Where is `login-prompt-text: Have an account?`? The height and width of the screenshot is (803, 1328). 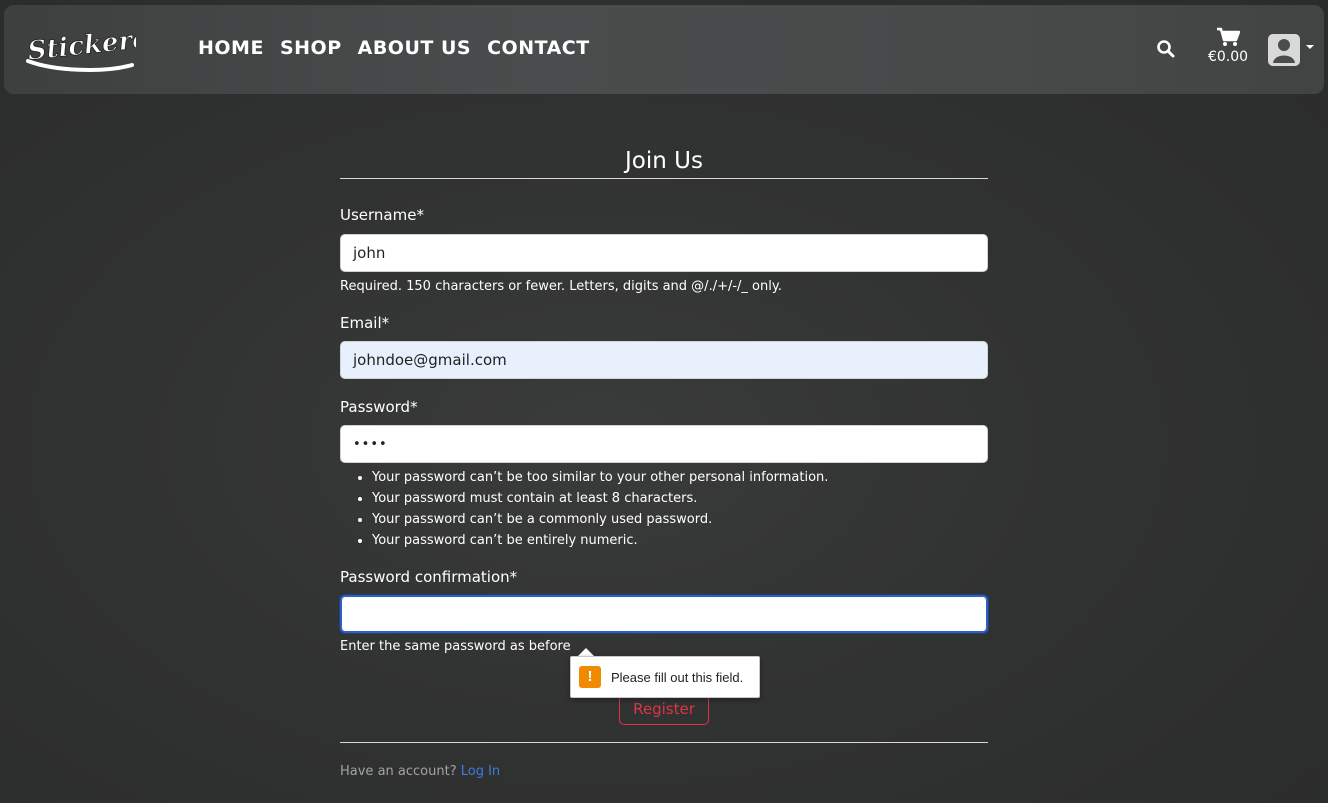 login-prompt-text: Have an account? is located at coordinates (398, 771).